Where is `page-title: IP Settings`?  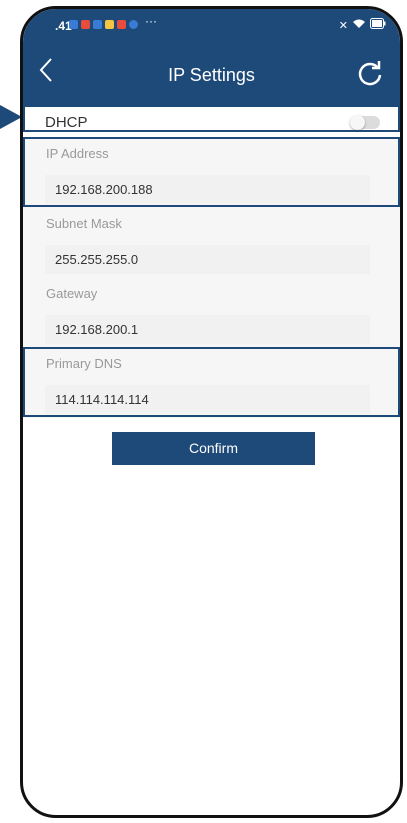
page-title: IP Settings is located at coordinates (211, 75).